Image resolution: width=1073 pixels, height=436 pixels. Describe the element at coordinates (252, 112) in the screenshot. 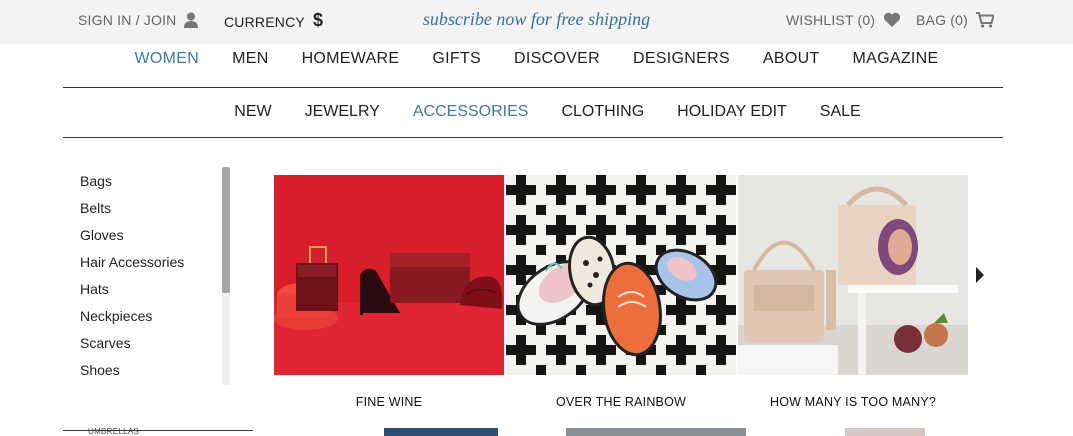

I see `subnav-new: NEW` at that location.